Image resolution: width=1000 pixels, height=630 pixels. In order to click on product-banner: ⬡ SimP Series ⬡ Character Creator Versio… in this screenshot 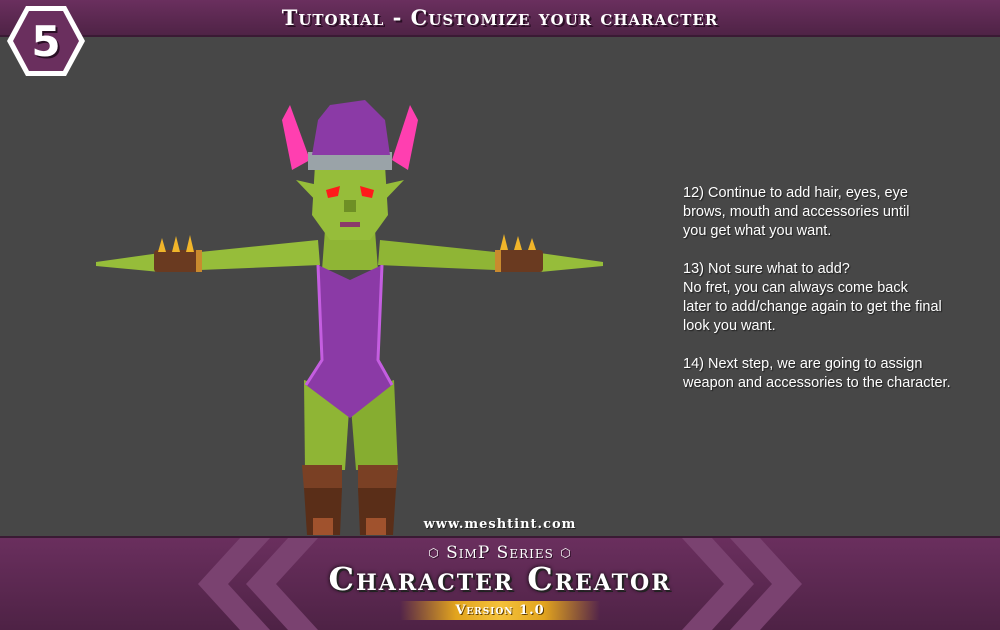, I will do `click(500, 583)`.